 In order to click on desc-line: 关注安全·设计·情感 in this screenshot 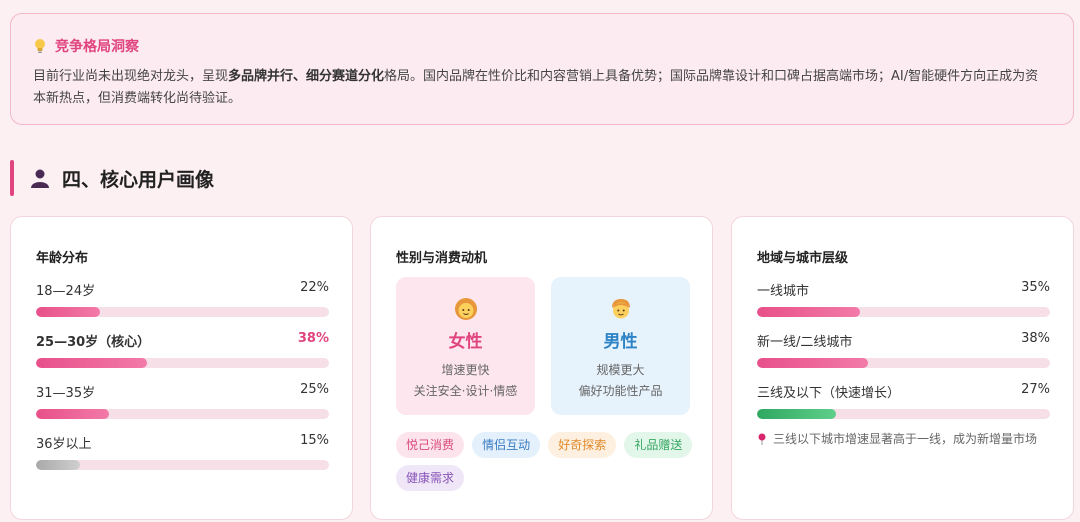, I will do `click(465, 391)`.